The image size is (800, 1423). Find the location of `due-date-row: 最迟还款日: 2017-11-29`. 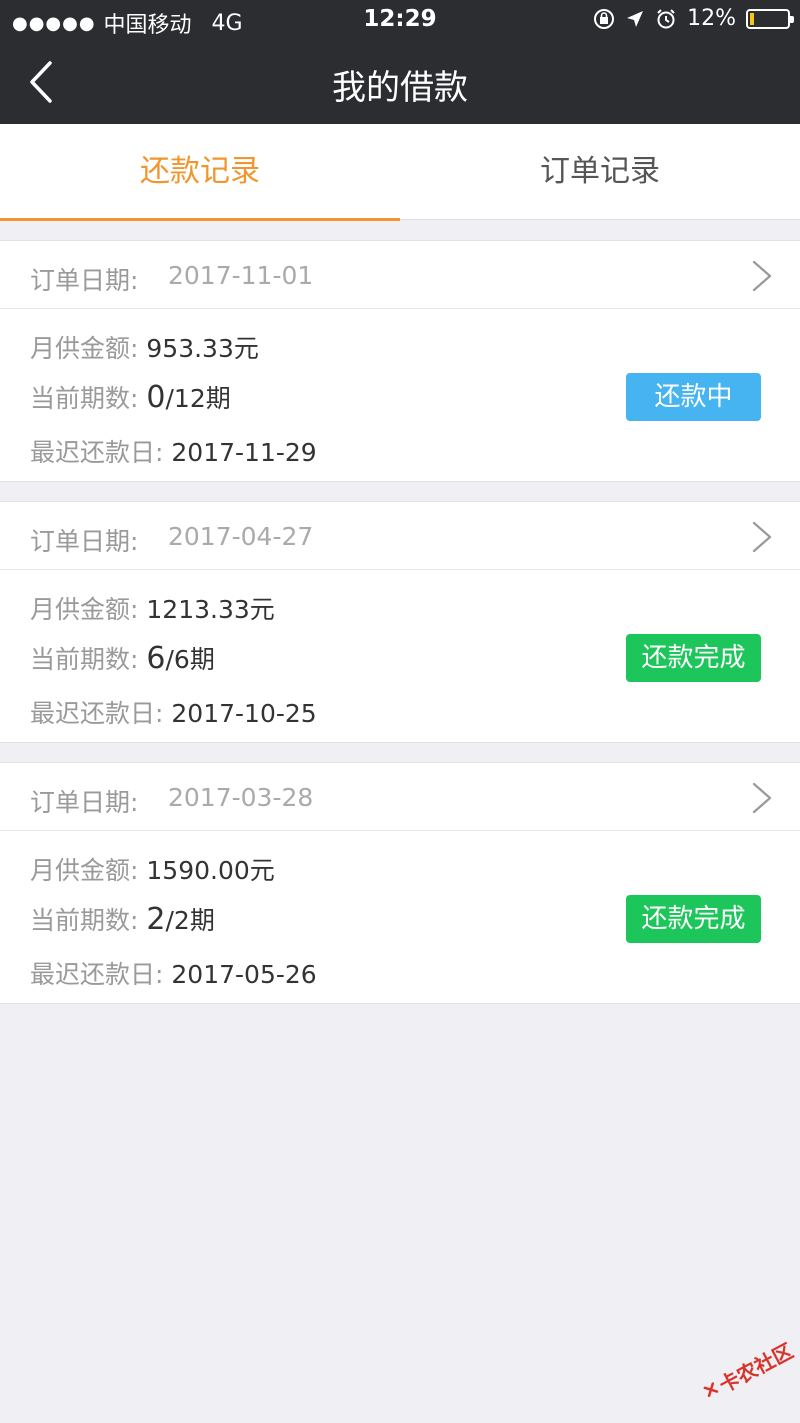

due-date-row: 最迟还款日: 2017-11-29 is located at coordinates (173, 451).